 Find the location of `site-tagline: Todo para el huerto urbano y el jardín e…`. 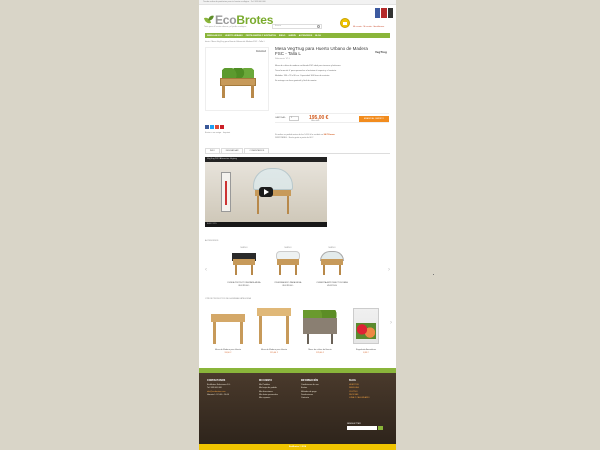

site-tagline: Todo para el huerto urbano y el jardín e… is located at coordinates (225, 27).